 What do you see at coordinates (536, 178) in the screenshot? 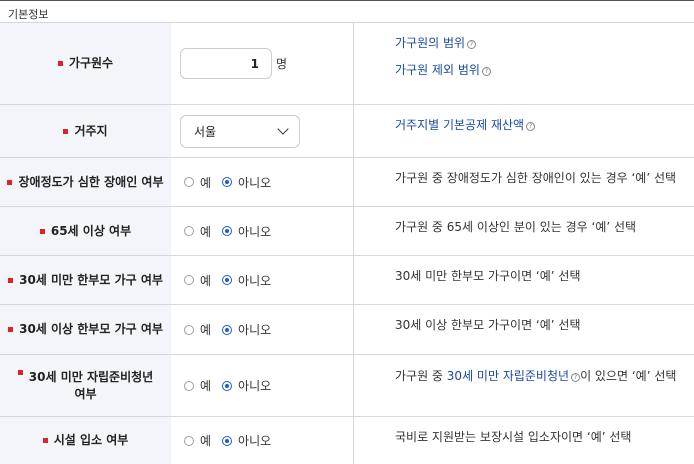
I see `disability-info: 가구원 중 장애정도가 심한 장애인이 있는 경우 ‘예’ 선택` at bounding box center [536, 178].